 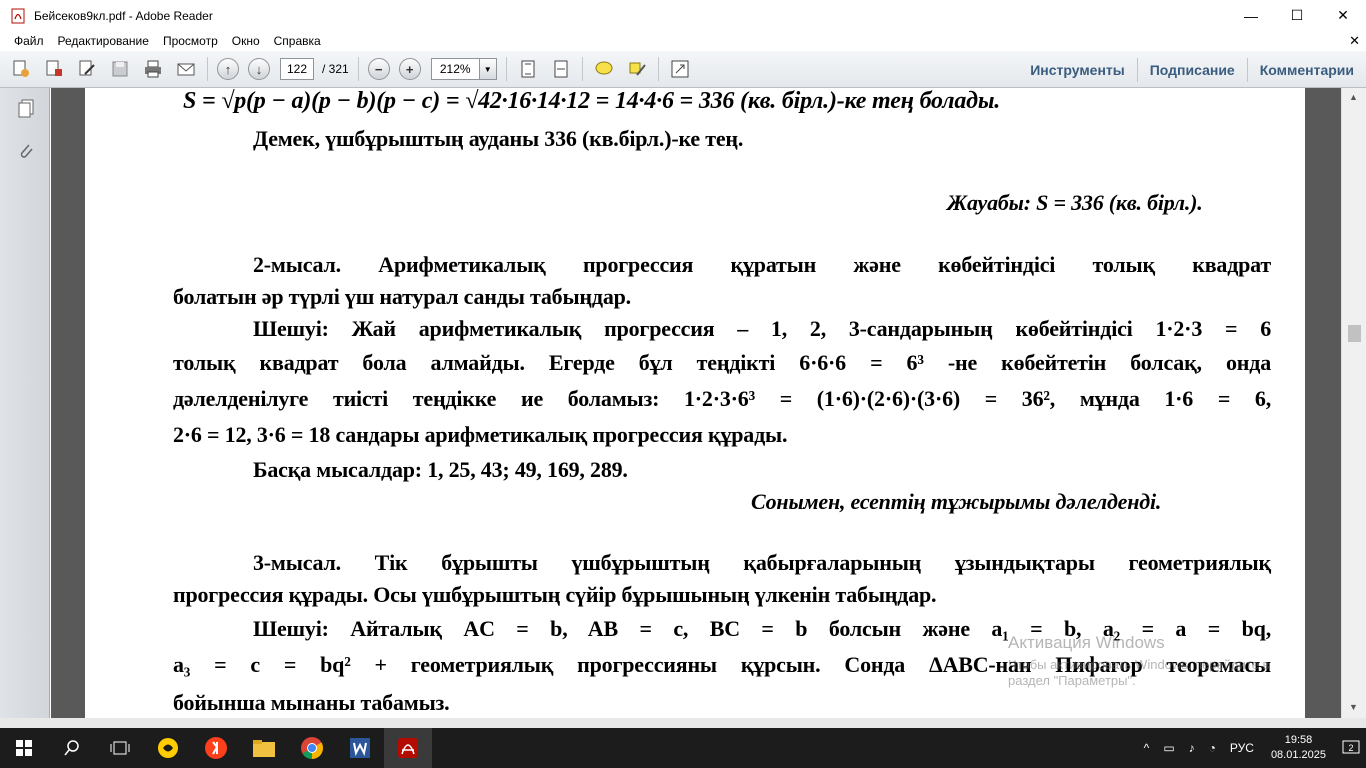 I want to click on zoom-level-input: 212%, so click(x=454, y=69).